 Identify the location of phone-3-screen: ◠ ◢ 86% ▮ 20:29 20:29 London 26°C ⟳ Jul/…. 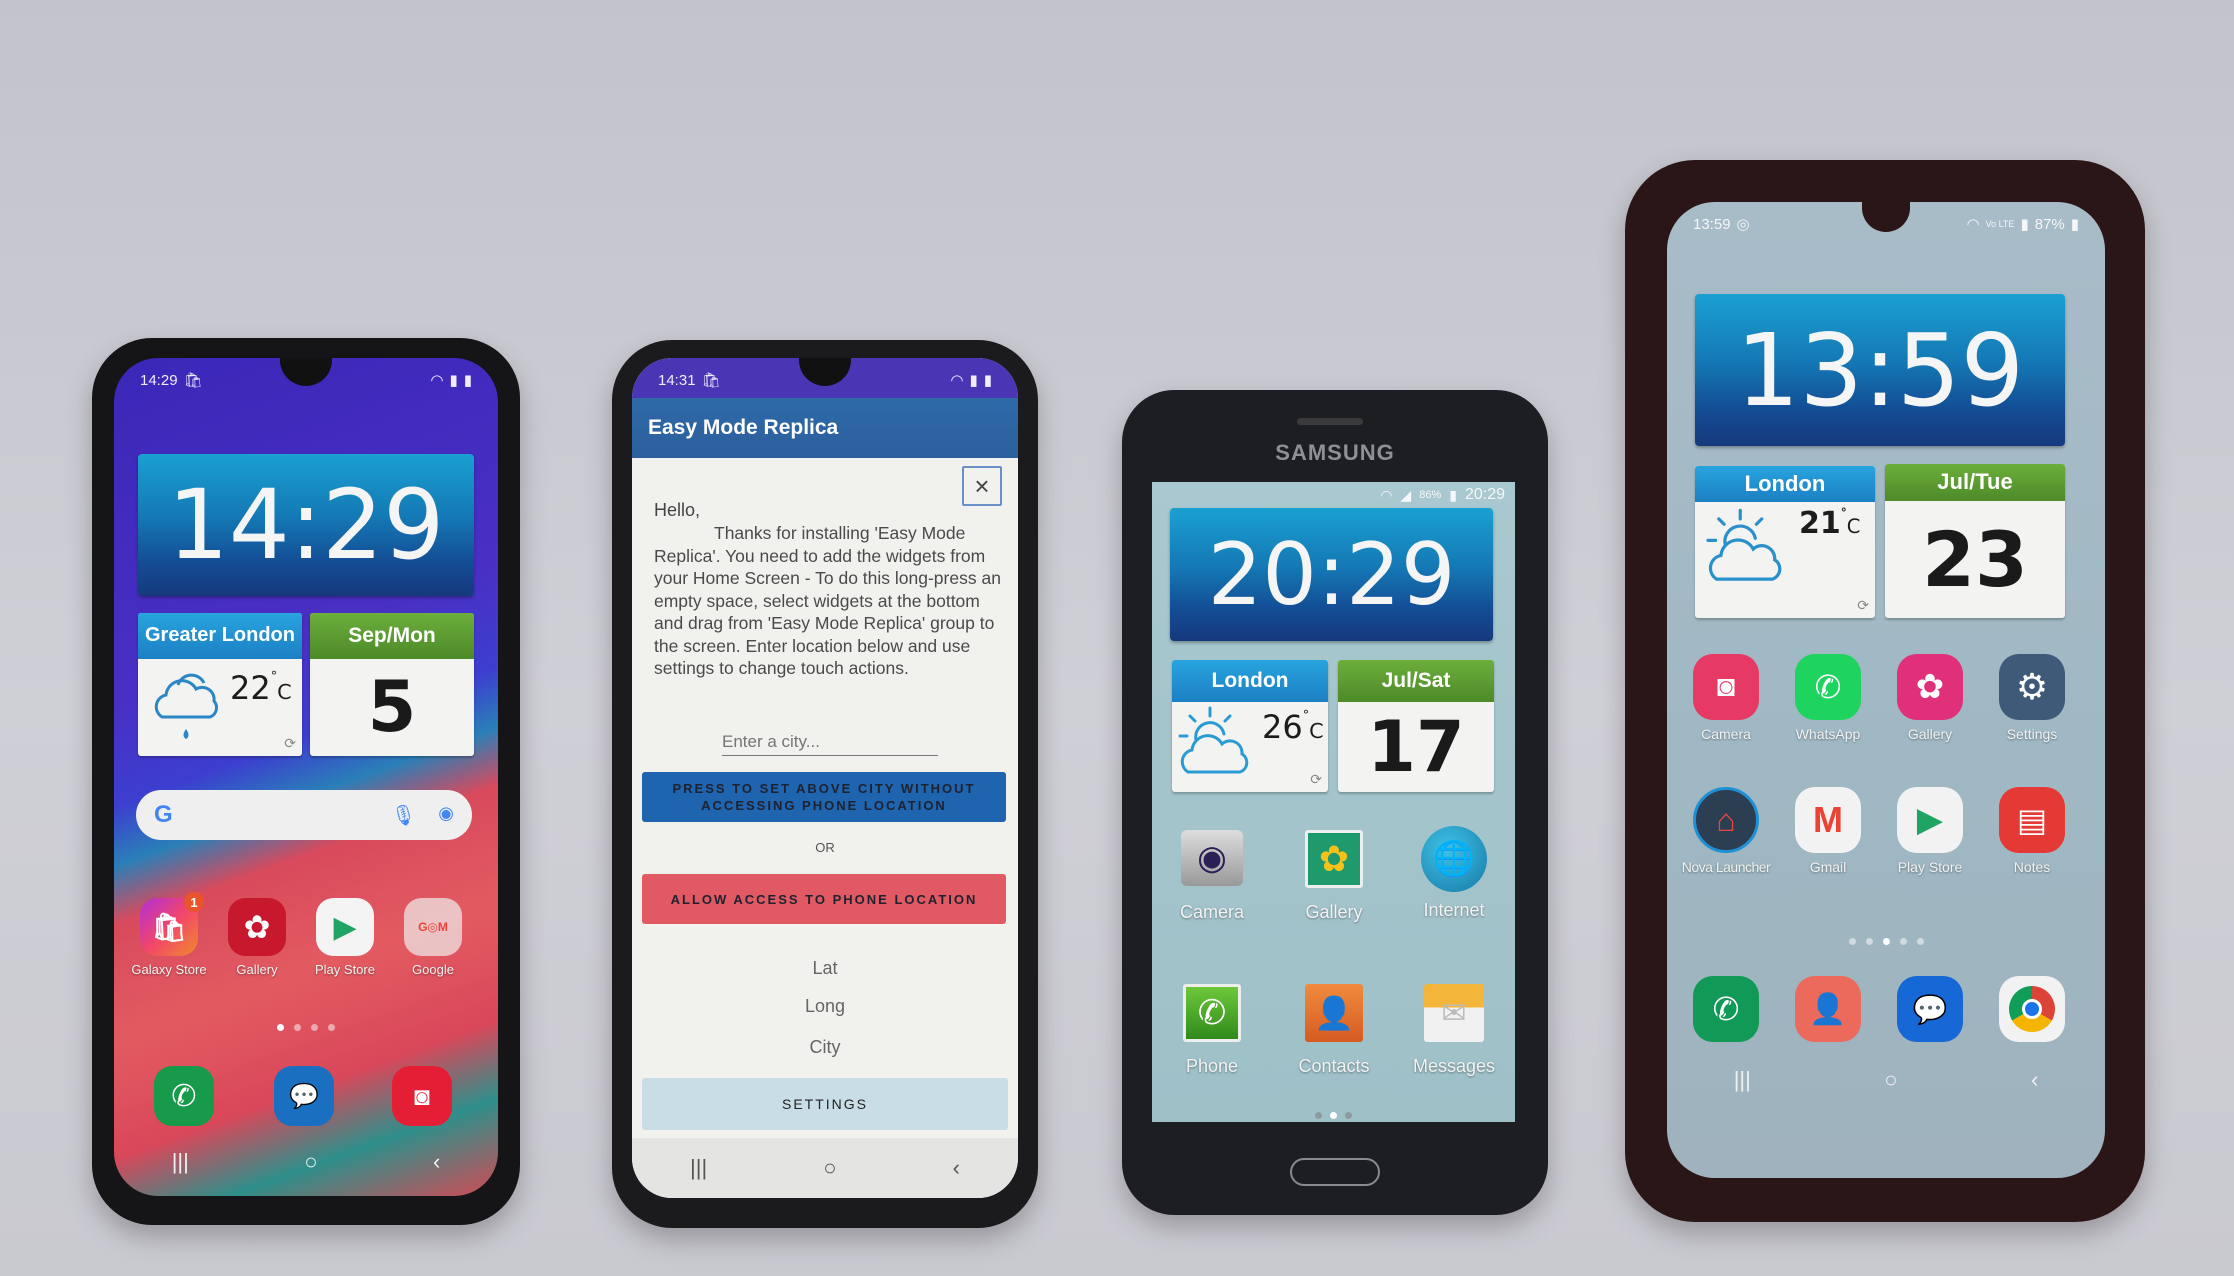
(1333, 802).